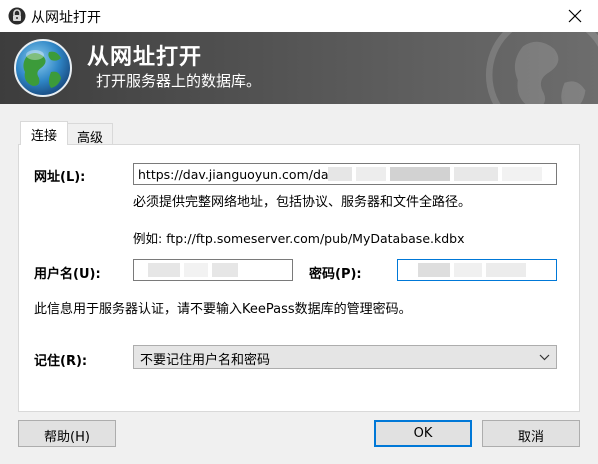 This screenshot has width=598, height=464. I want to click on ok-button: OK, so click(423, 433).